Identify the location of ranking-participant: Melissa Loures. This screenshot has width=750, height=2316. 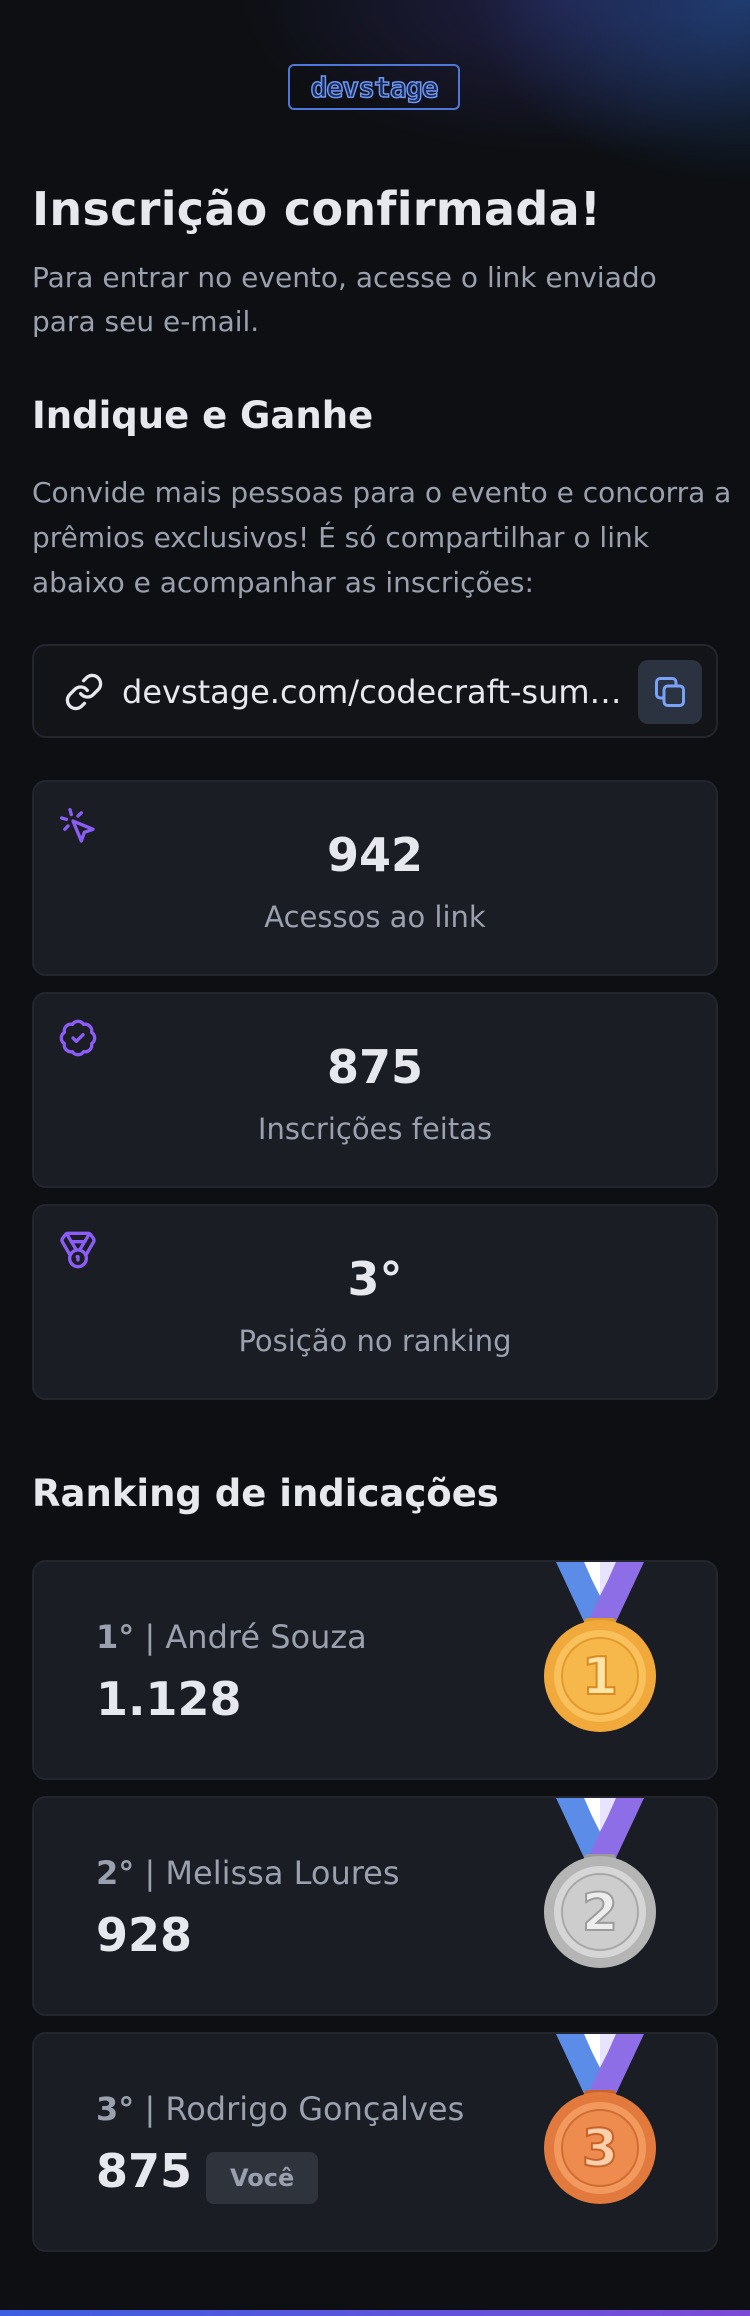
(282, 1873).